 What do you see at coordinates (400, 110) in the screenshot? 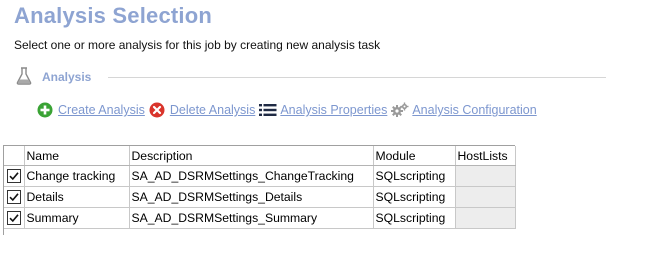
I see `gears-icon` at bounding box center [400, 110].